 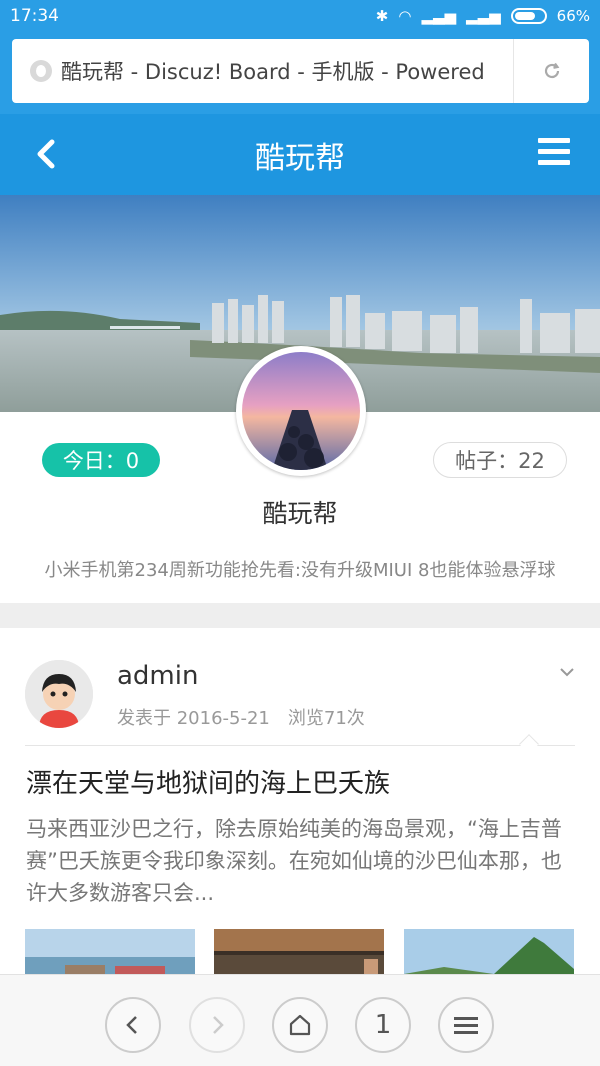 I want to click on home-icon, so click(x=300, y=1025).